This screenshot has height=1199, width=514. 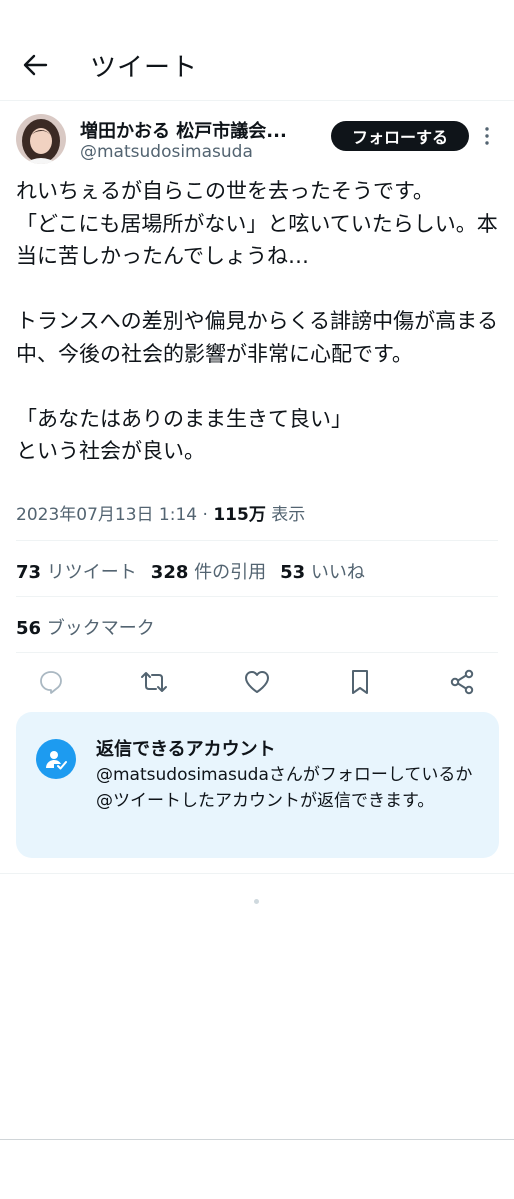 What do you see at coordinates (293, 572) in the screenshot?
I see `likes-count: 53` at bounding box center [293, 572].